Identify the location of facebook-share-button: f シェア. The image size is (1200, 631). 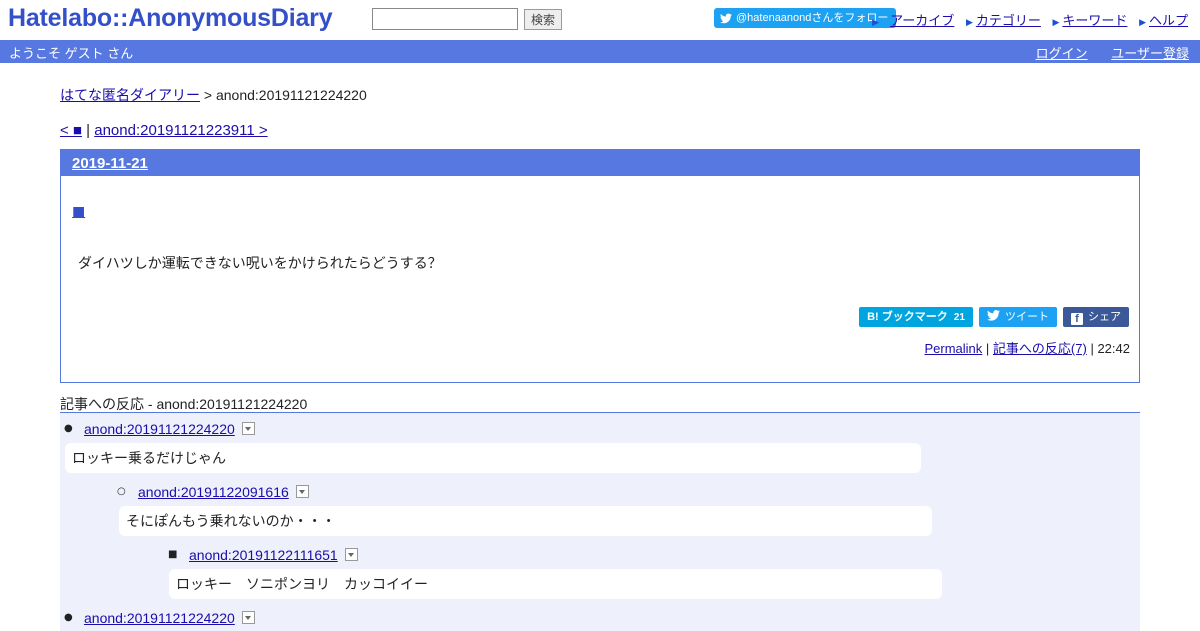
(1096, 317).